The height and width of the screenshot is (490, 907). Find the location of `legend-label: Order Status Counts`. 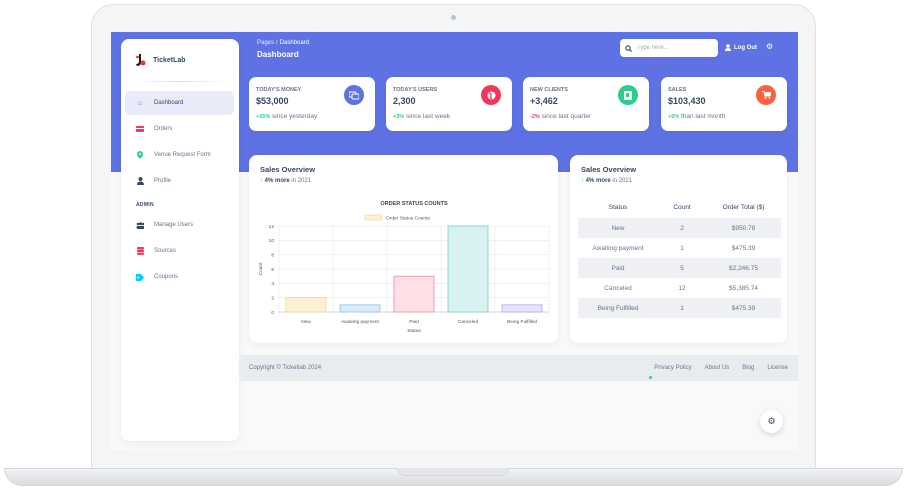

legend-label: Order Status Counts is located at coordinates (408, 219).